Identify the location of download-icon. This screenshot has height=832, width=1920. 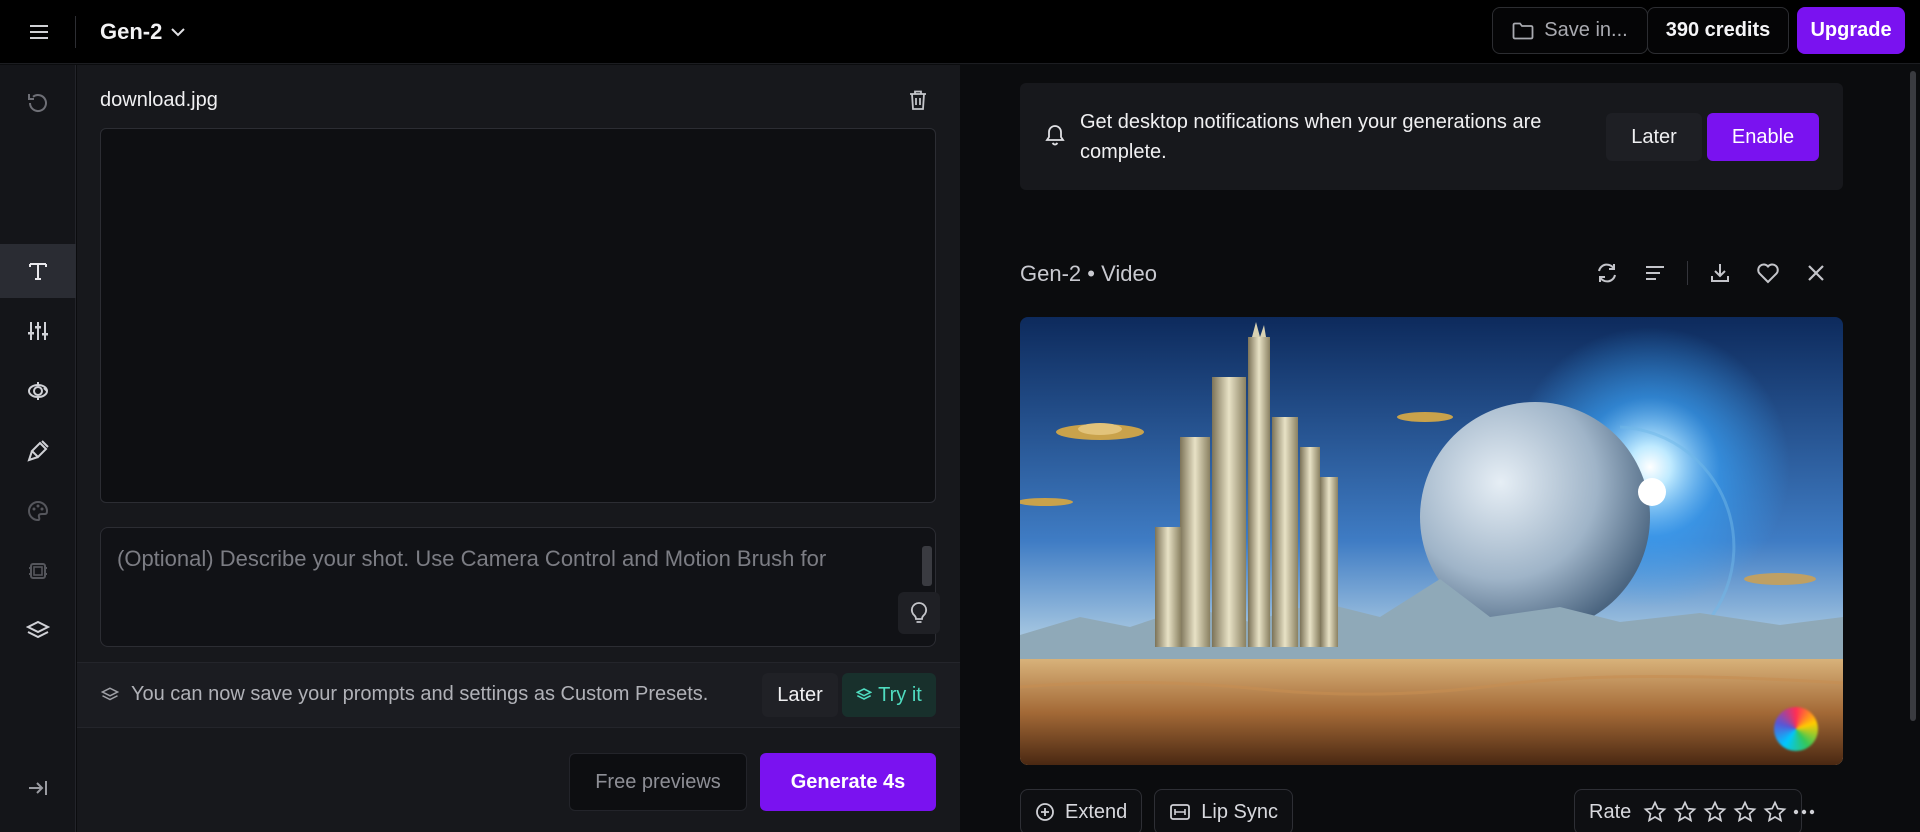
(1720, 273).